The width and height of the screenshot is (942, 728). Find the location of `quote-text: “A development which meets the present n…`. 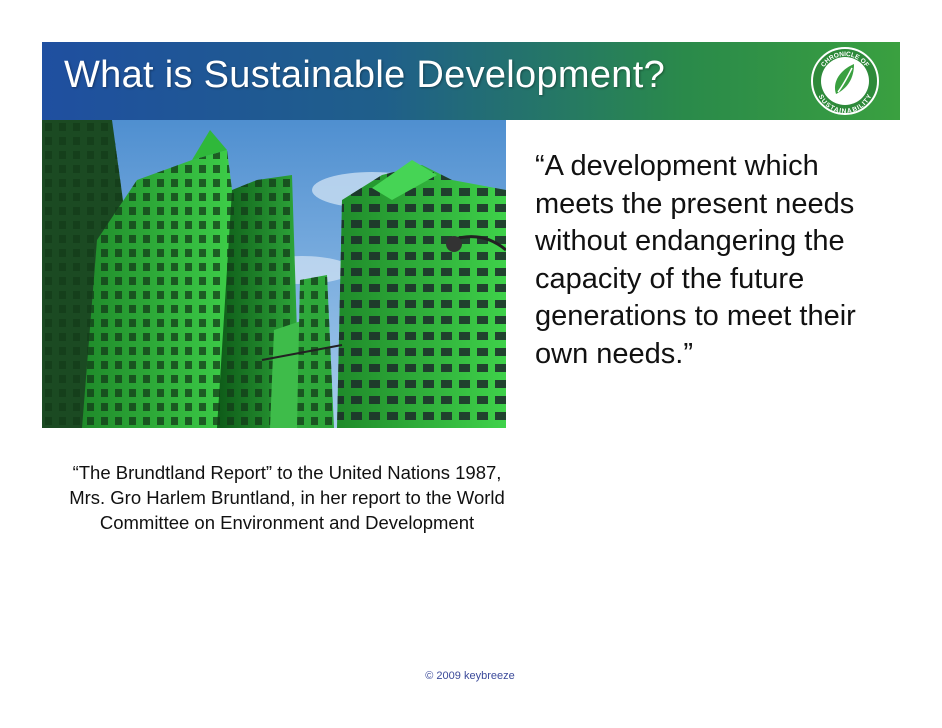

quote-text: “A development which meets the present n… is located at coordinates (695, 260).